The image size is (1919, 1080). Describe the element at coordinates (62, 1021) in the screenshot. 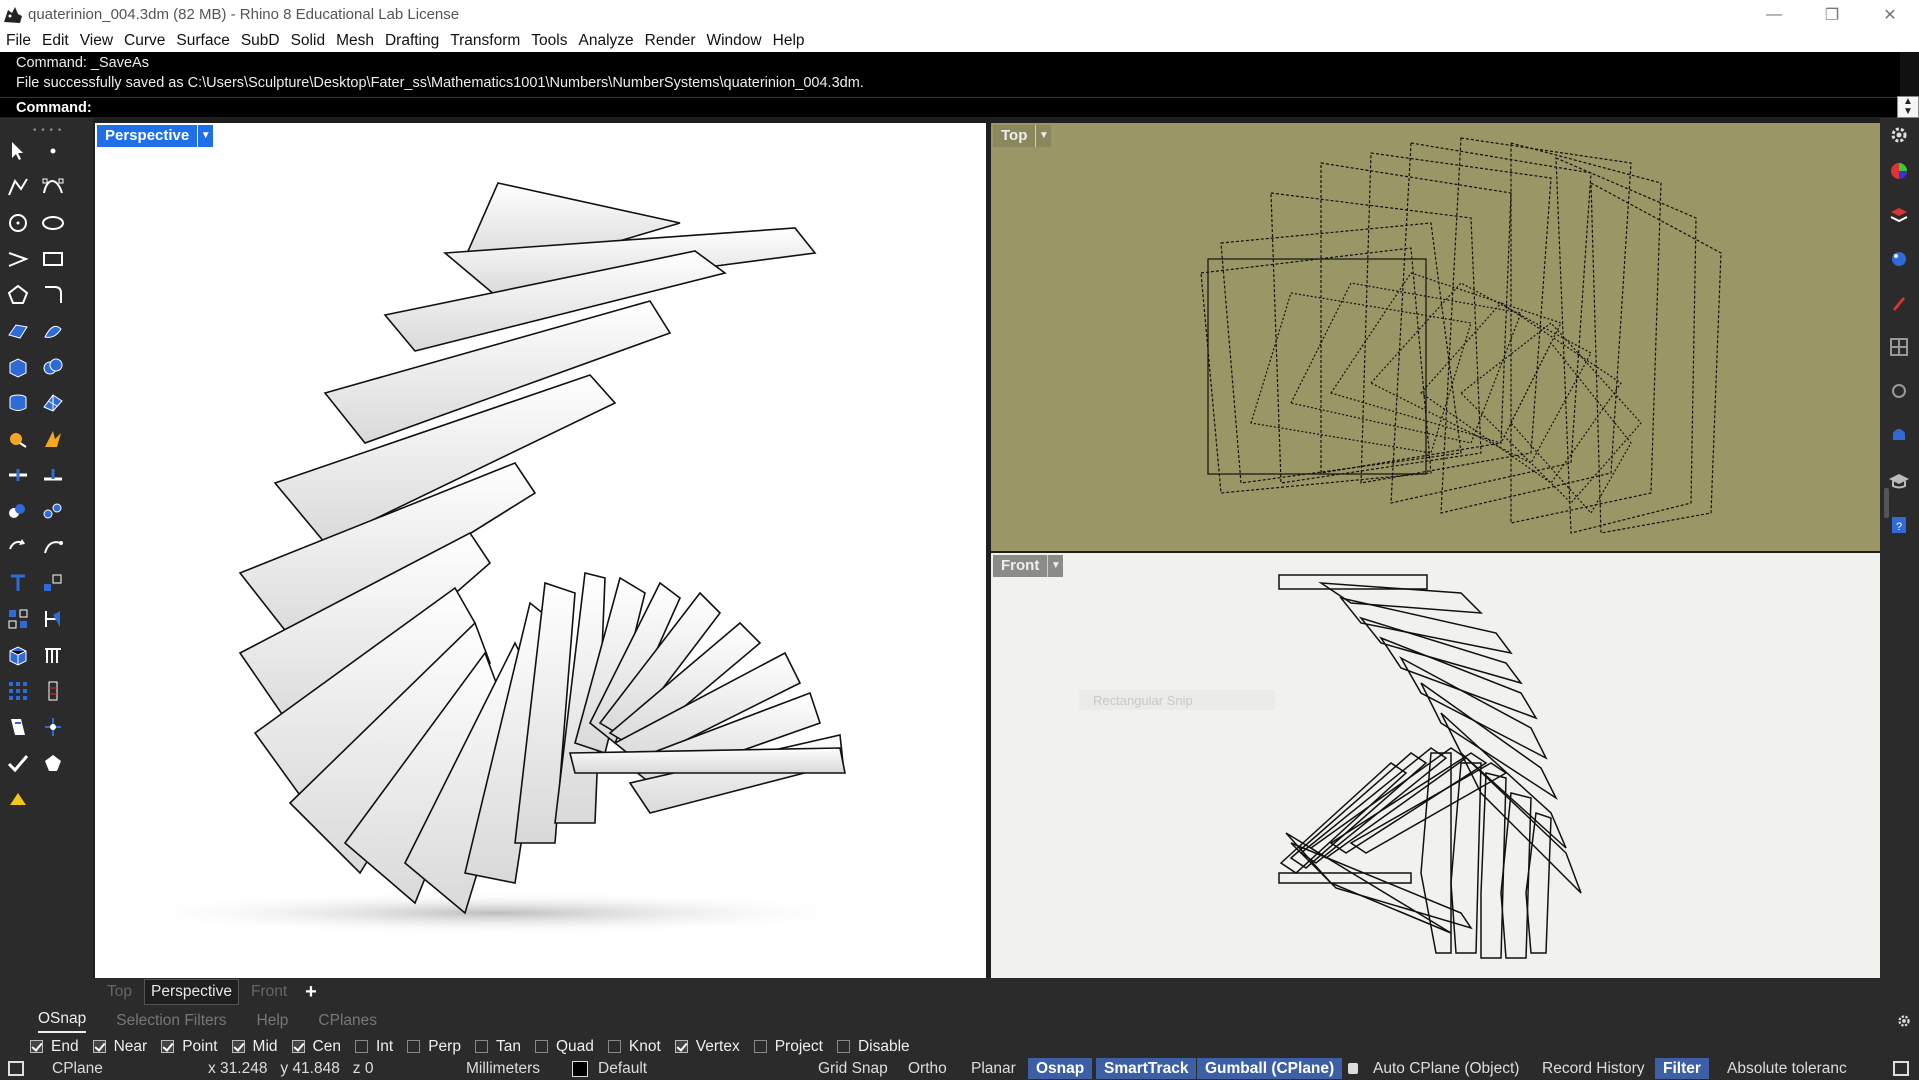

I see `tab-osnap: OSnap` at that location.